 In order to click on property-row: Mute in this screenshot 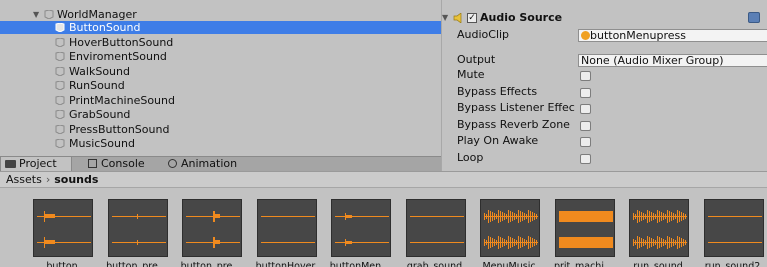, I will do `click(604, 75)`.